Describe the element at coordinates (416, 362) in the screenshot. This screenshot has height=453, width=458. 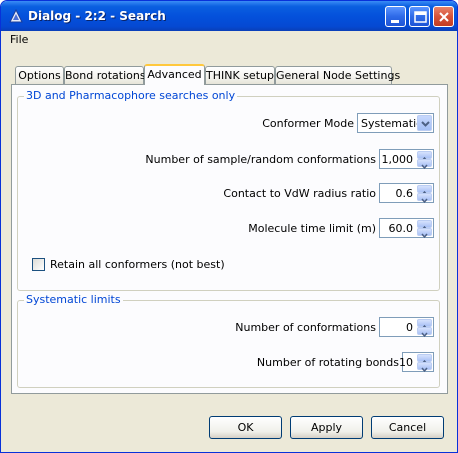
I see `num-rotating-bonds-spinner: 10` at that location.